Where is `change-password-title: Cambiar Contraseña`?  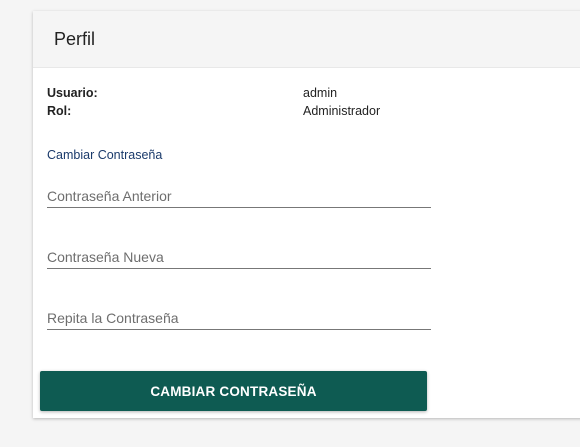 change-password-title: Cambiar Contraseña is located at coordinates (105, 155).